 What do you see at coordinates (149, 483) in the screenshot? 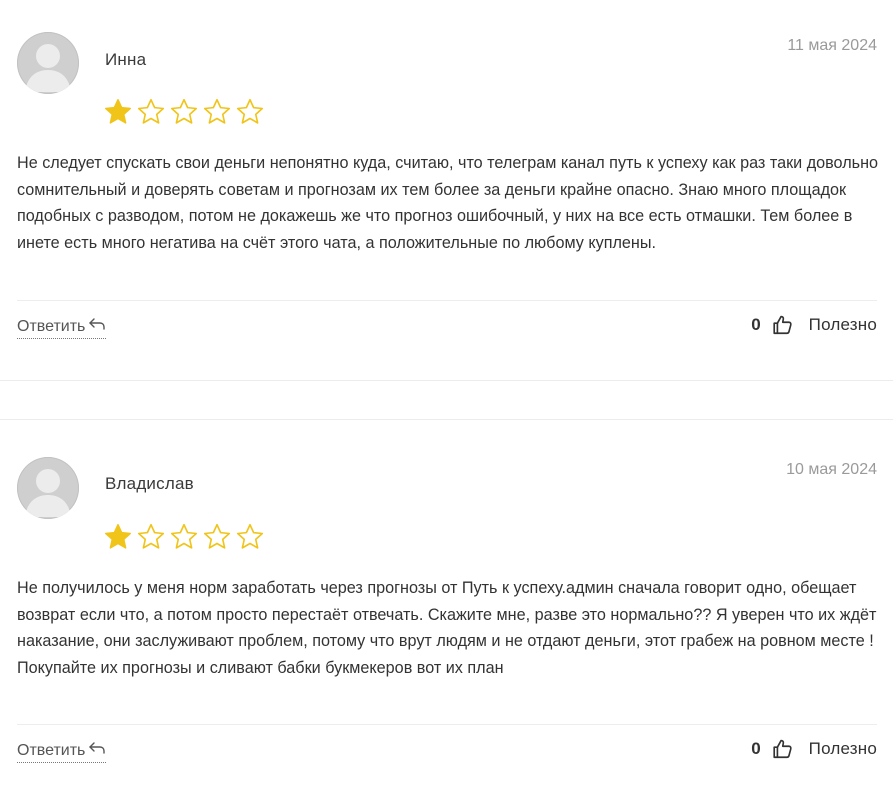
I see `review-author: Владислав` at bounding box center [149, 483].